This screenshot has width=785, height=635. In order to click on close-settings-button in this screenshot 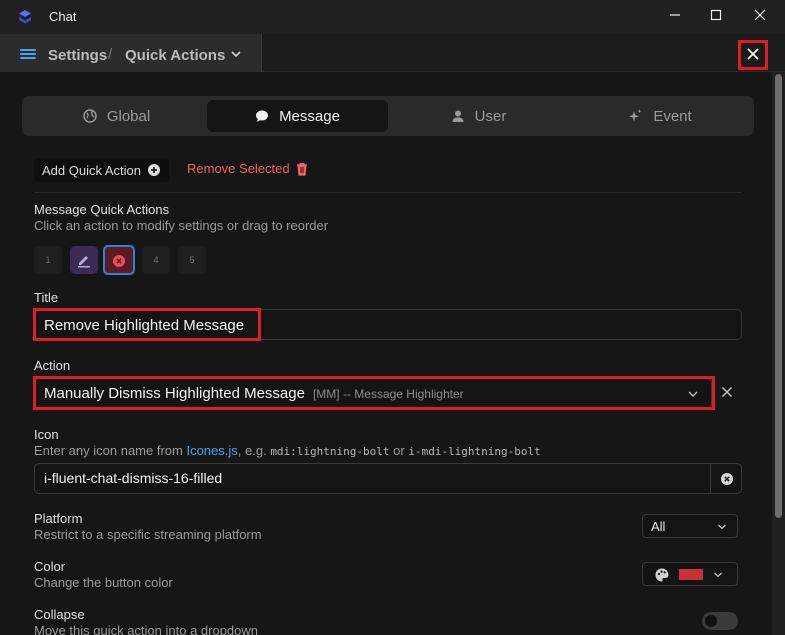, I will do `click(753, 55)`.